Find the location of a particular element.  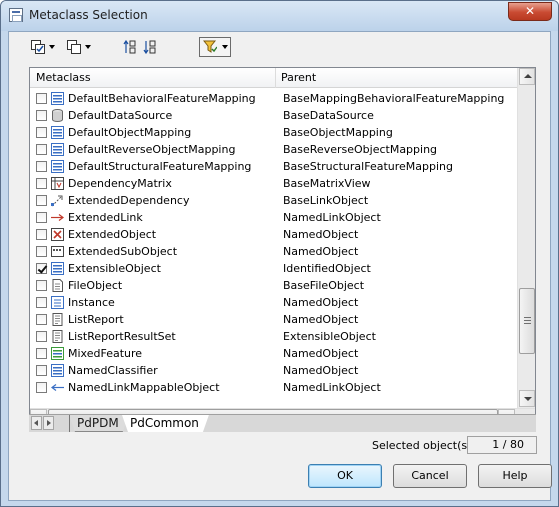

vertical-scrollbar is located at coordinates (526, 238).